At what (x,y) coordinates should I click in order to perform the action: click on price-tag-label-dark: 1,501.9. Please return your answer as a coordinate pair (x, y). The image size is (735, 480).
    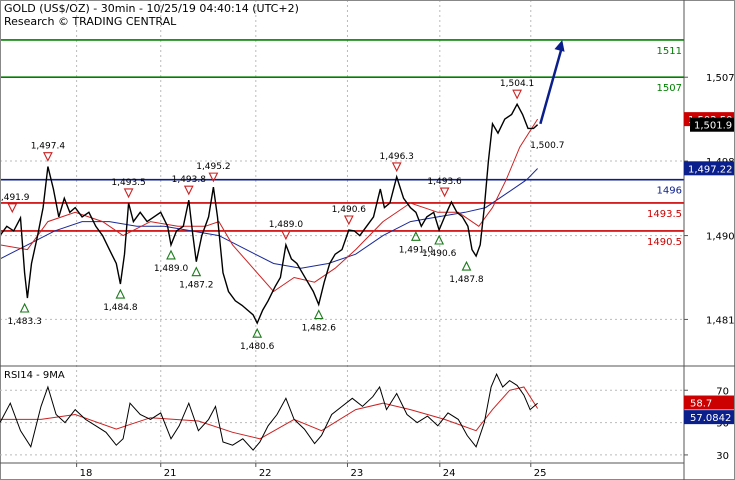
    Looking at the image, I should click on (713, 126).